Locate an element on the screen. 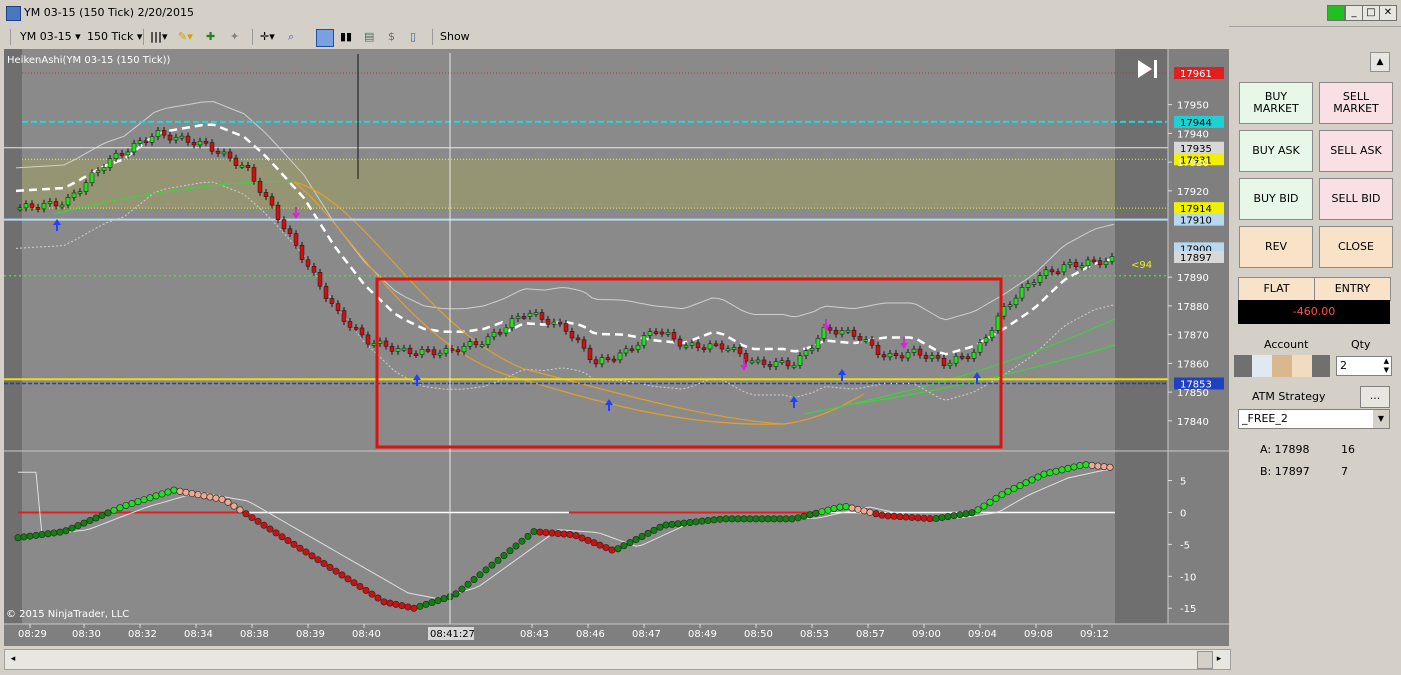 This screenshot has height=675, width=1401. qty-down-icon: ▼ is located at coordinates (1386, 370).